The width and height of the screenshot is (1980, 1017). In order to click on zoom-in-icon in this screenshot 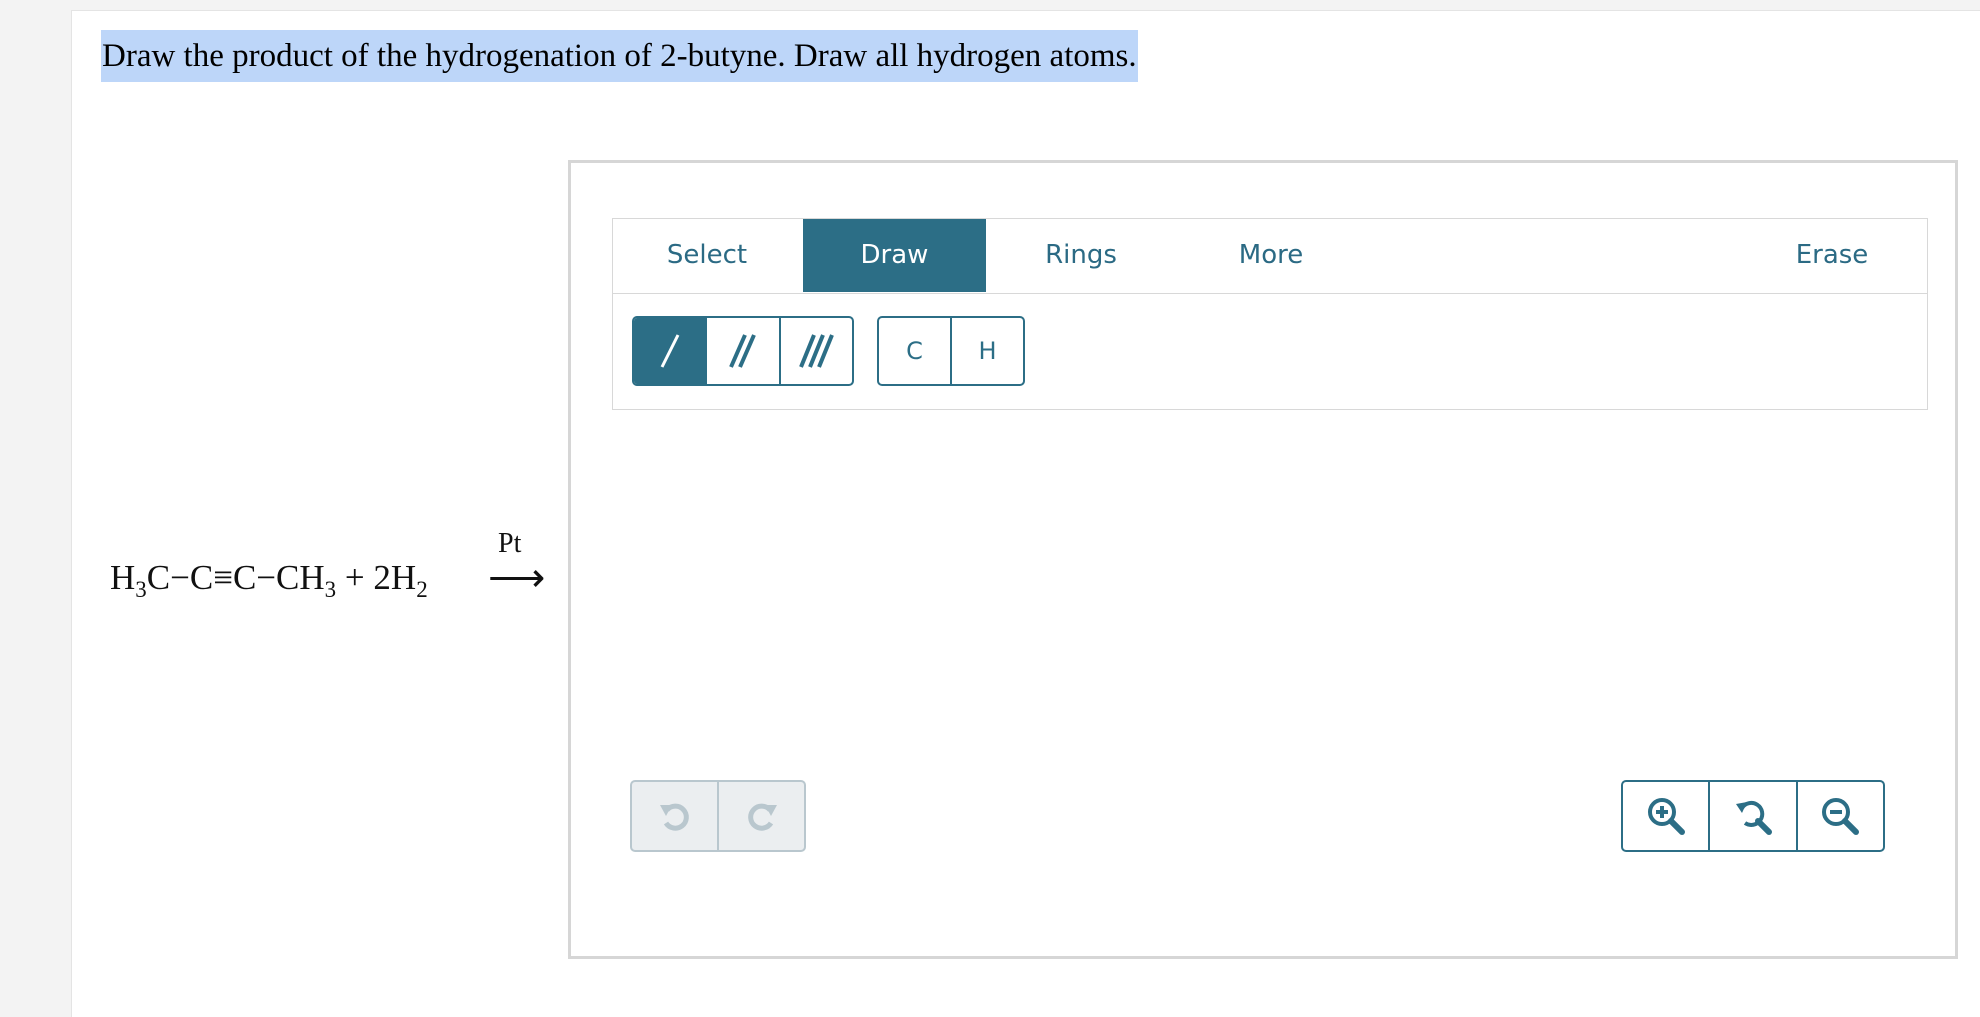, I will do `click(1666, 816)`.